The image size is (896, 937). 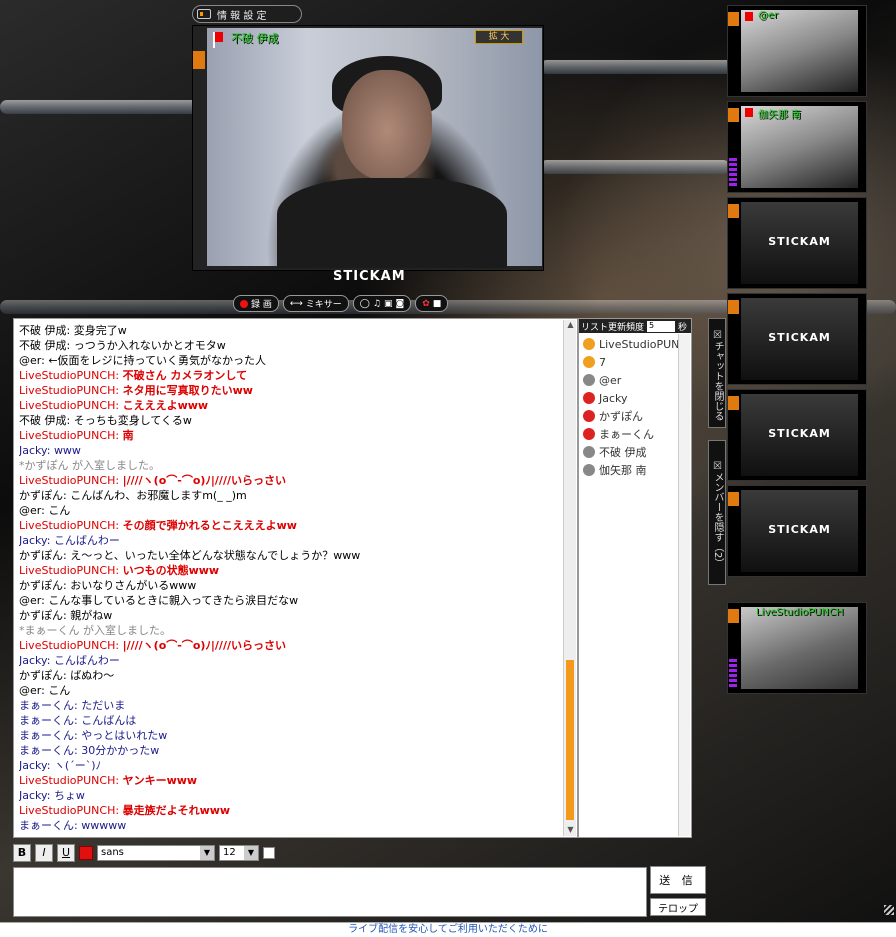 I want to click on text-color-picker, so click(x=86, y=853).